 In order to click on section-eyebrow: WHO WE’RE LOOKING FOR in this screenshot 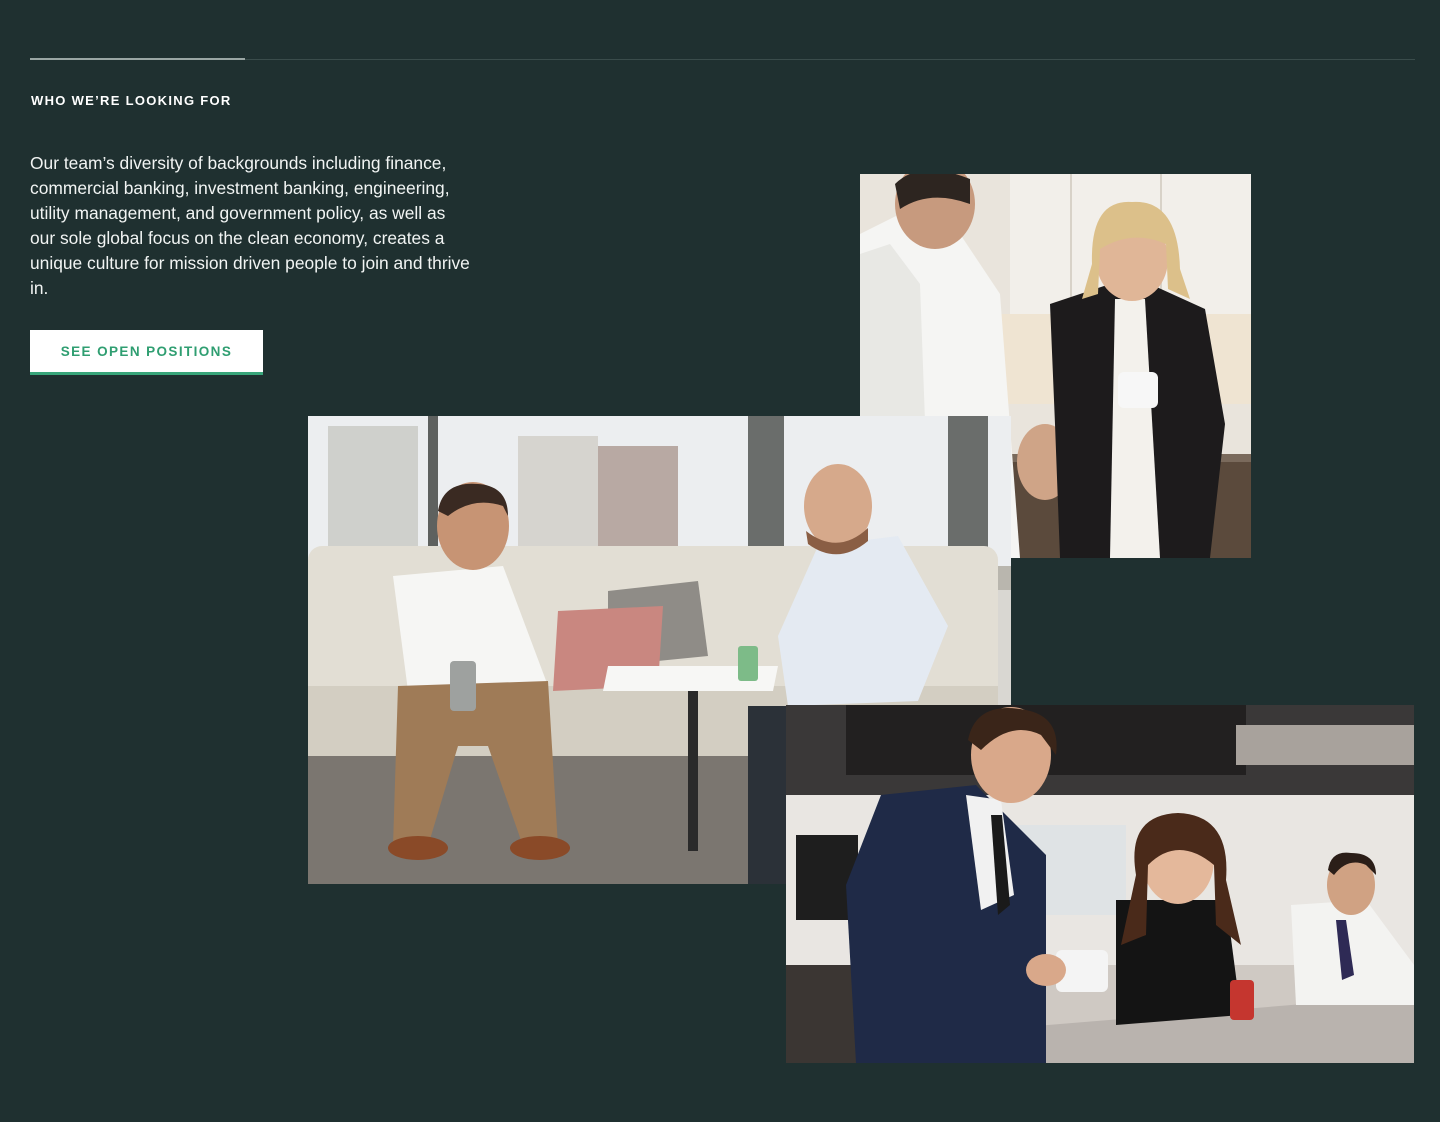, I will do `click(131, 100)`.